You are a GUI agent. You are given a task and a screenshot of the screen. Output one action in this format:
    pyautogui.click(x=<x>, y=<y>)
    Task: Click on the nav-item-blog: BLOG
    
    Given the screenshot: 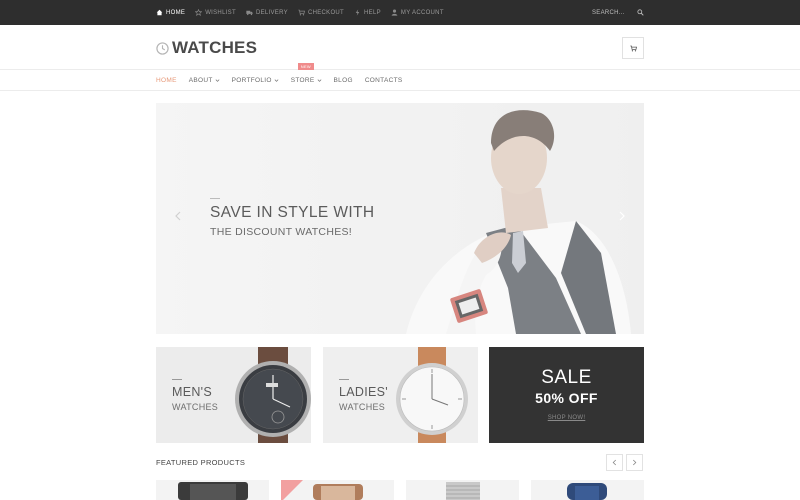 What is the action you would take?
    pyautogui.click(x=343, y=80)
    